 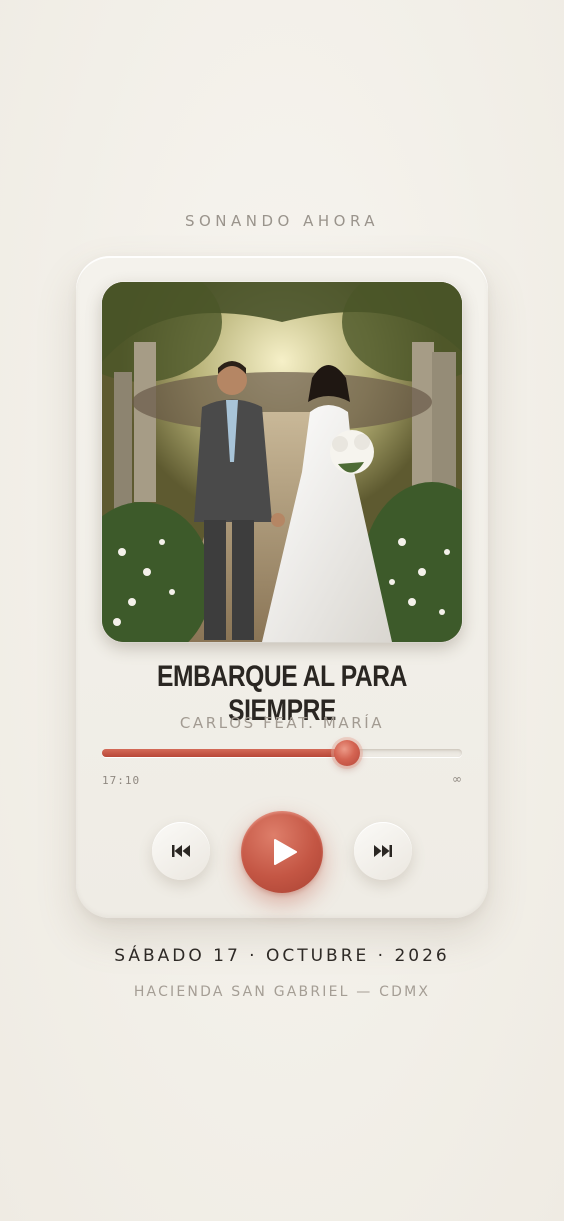 What do you see at coordinates (121, 780) in the screenshot?
I see `elapsed-time: 17:10` at bounding box center [121, 780].